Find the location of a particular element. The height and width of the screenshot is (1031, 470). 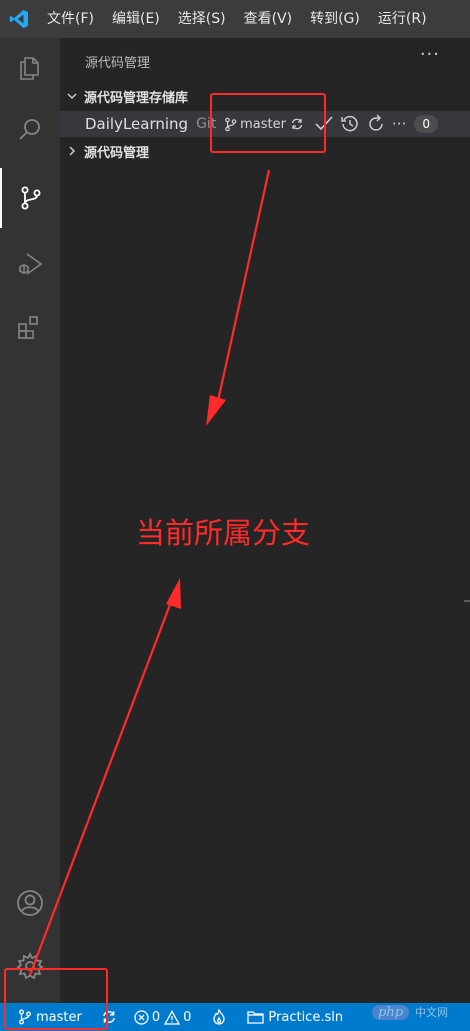

chevron-down-icon is located at coordinates (72, 96).